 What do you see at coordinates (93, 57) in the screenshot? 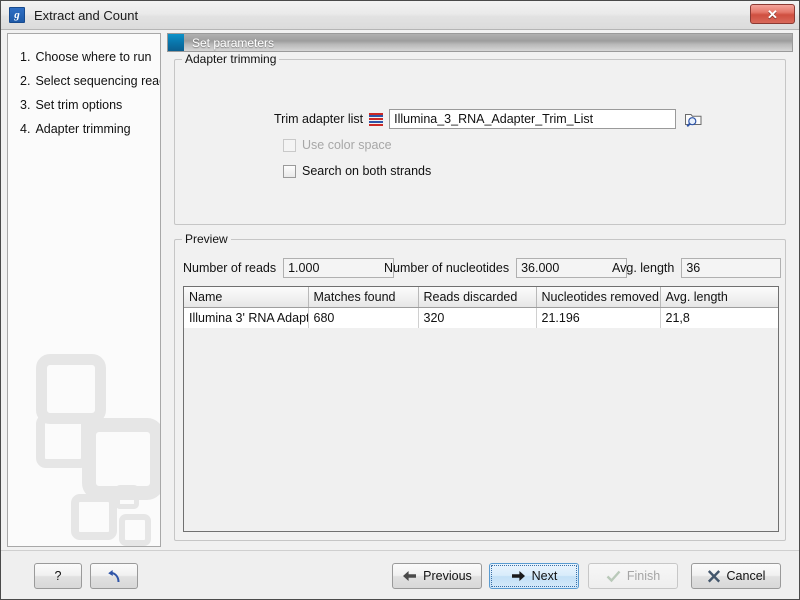
I see `step-label: Choose where to run` at bounding box center [93, 57].